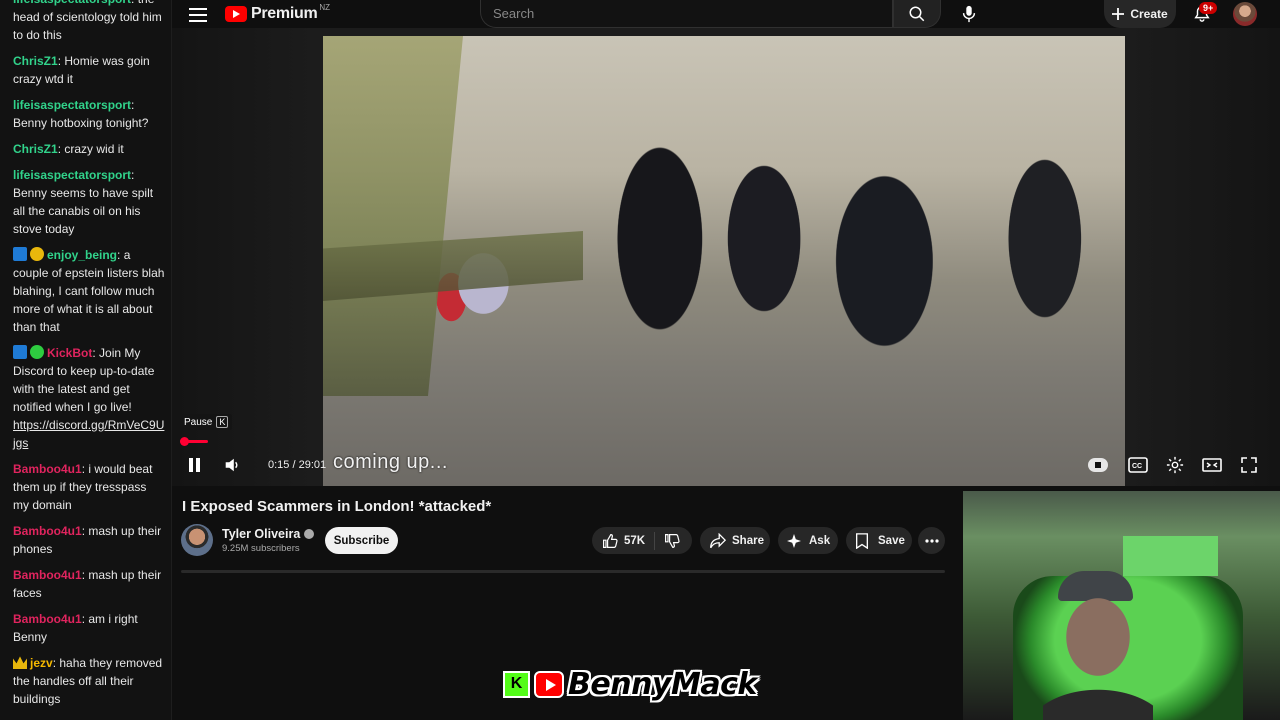 This screenshot has height=720, width=1280. I want to click on video-scene-building, so click(393, 216).